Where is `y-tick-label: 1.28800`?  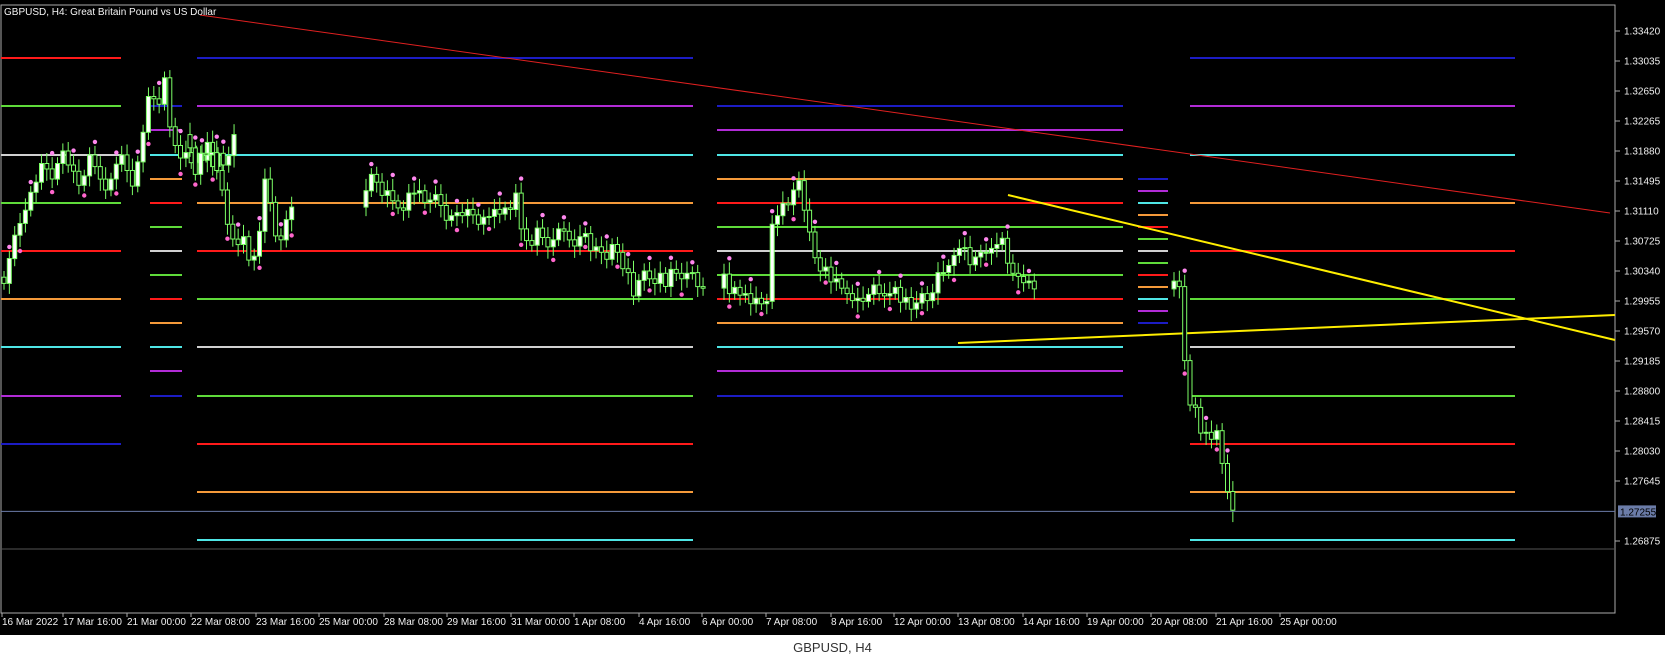
y-tick-label: 1.28800 is located at coordinates (1642, 392).